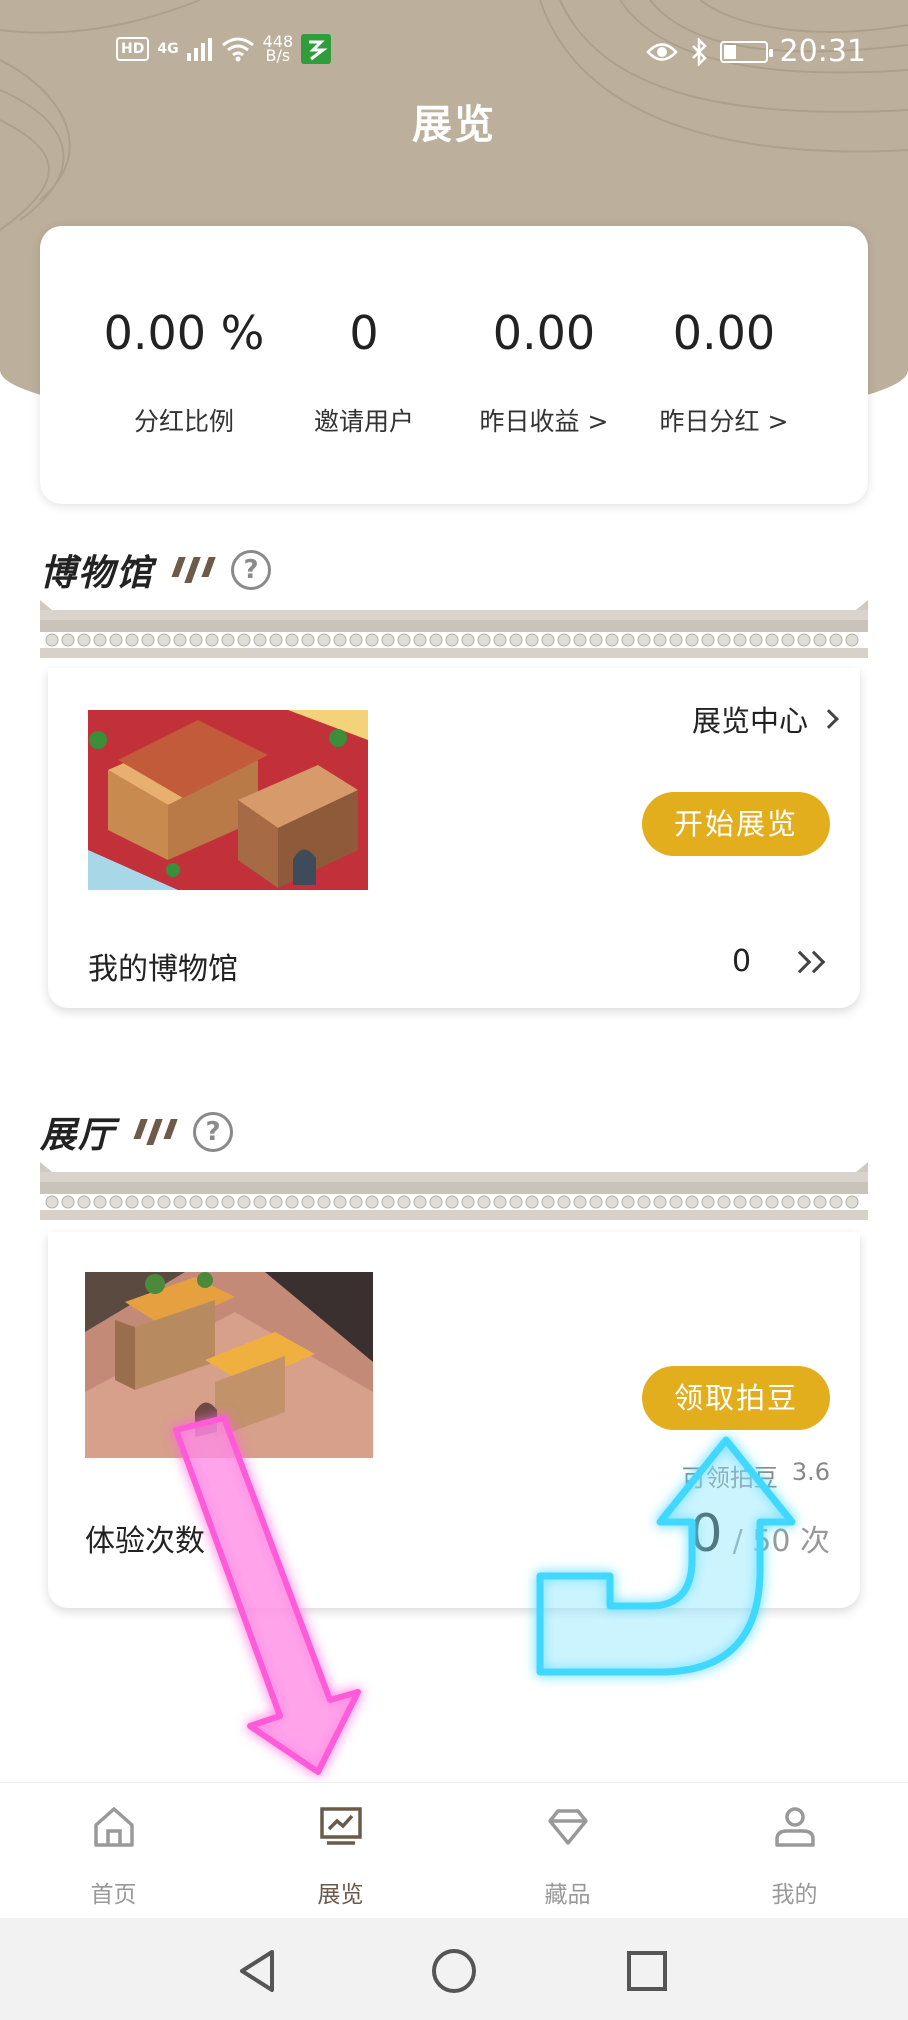 The height and width of the screenshot is (2020, 908). I want to click on hall-thumbnail, so click(229, 1365).